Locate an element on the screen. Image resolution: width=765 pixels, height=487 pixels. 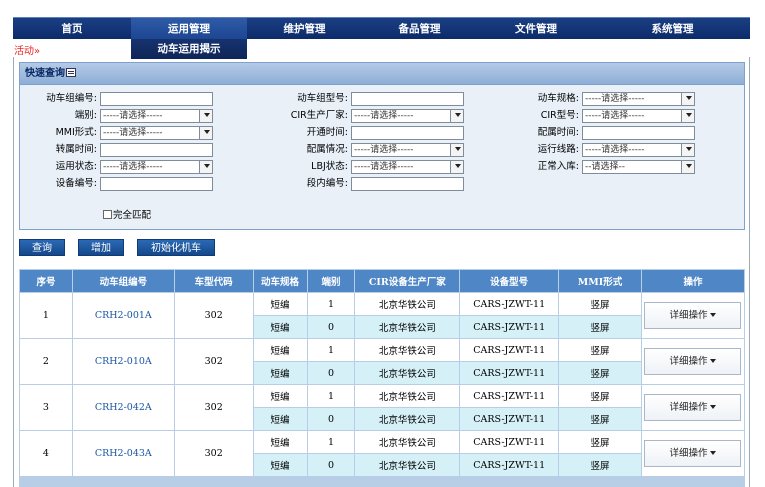
route-field: 运行线路: -----请选择----- is located at coordinates (616, 150).